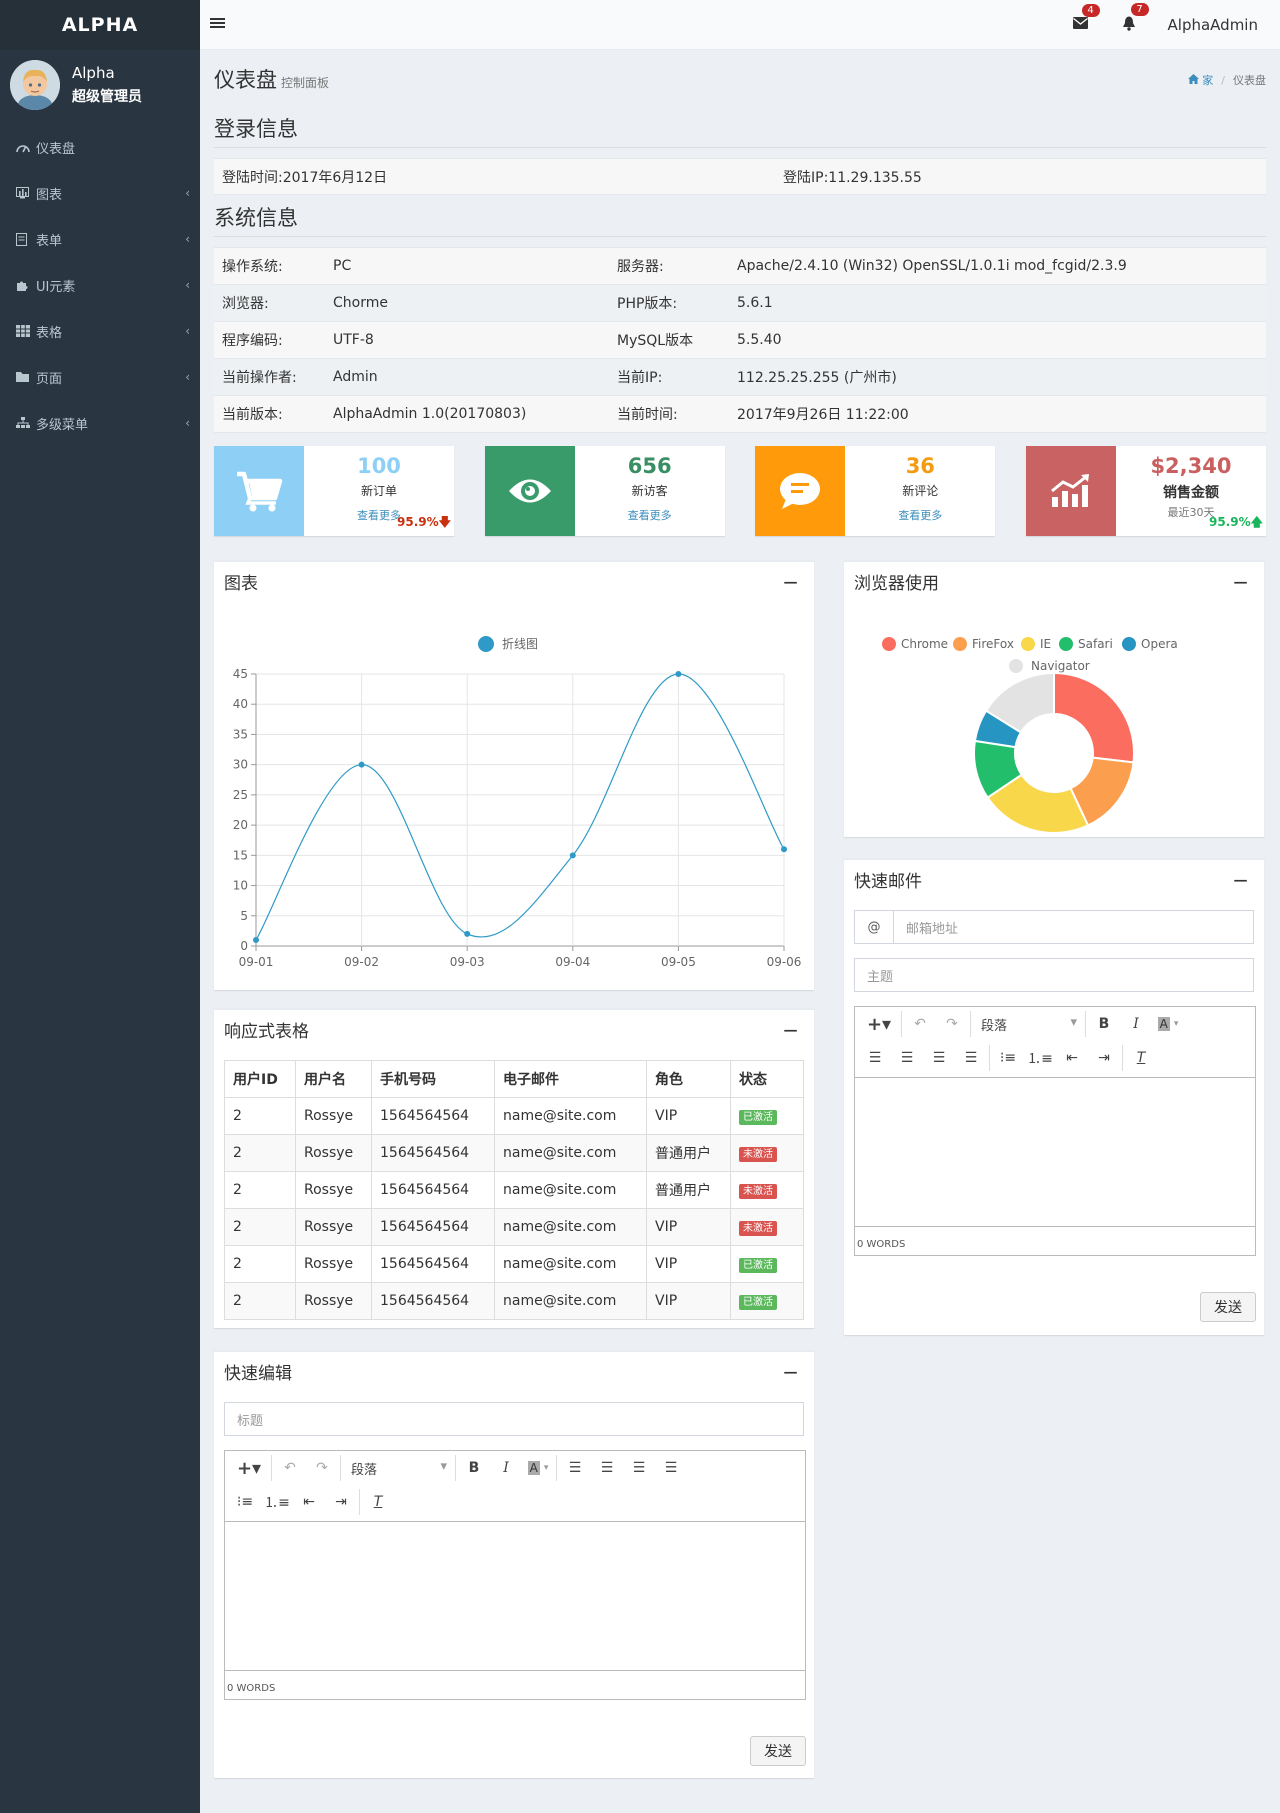 This screenshot has height=1813, width=1280. I want to click on column-header: 电子邮件, so click(570, 1079).